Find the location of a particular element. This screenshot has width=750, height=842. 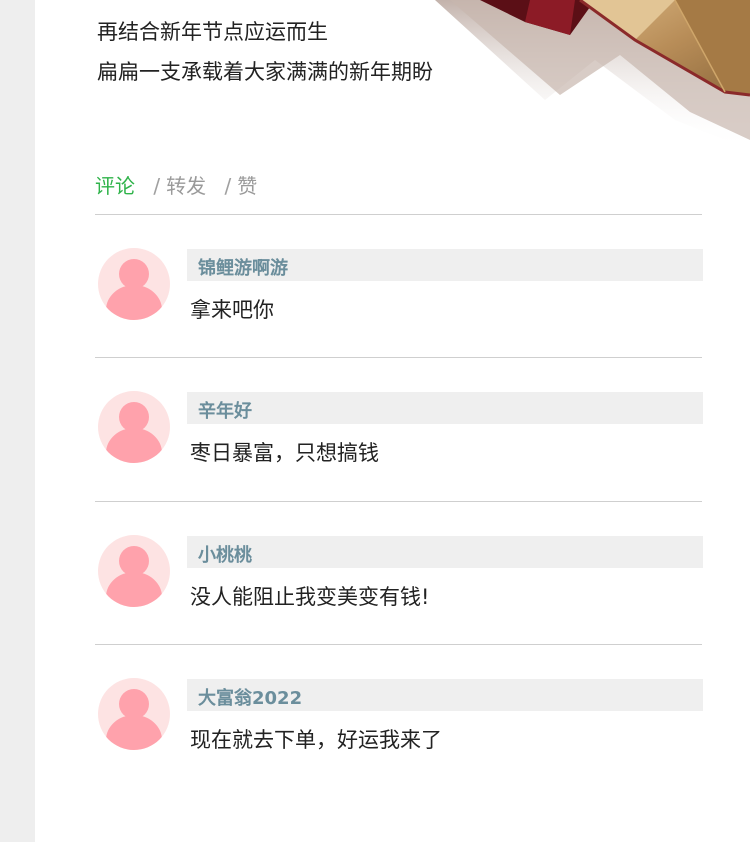

comment-item: 大富翁2022 现在就去下单，好运我来了 is located at coordinates (399, 718).